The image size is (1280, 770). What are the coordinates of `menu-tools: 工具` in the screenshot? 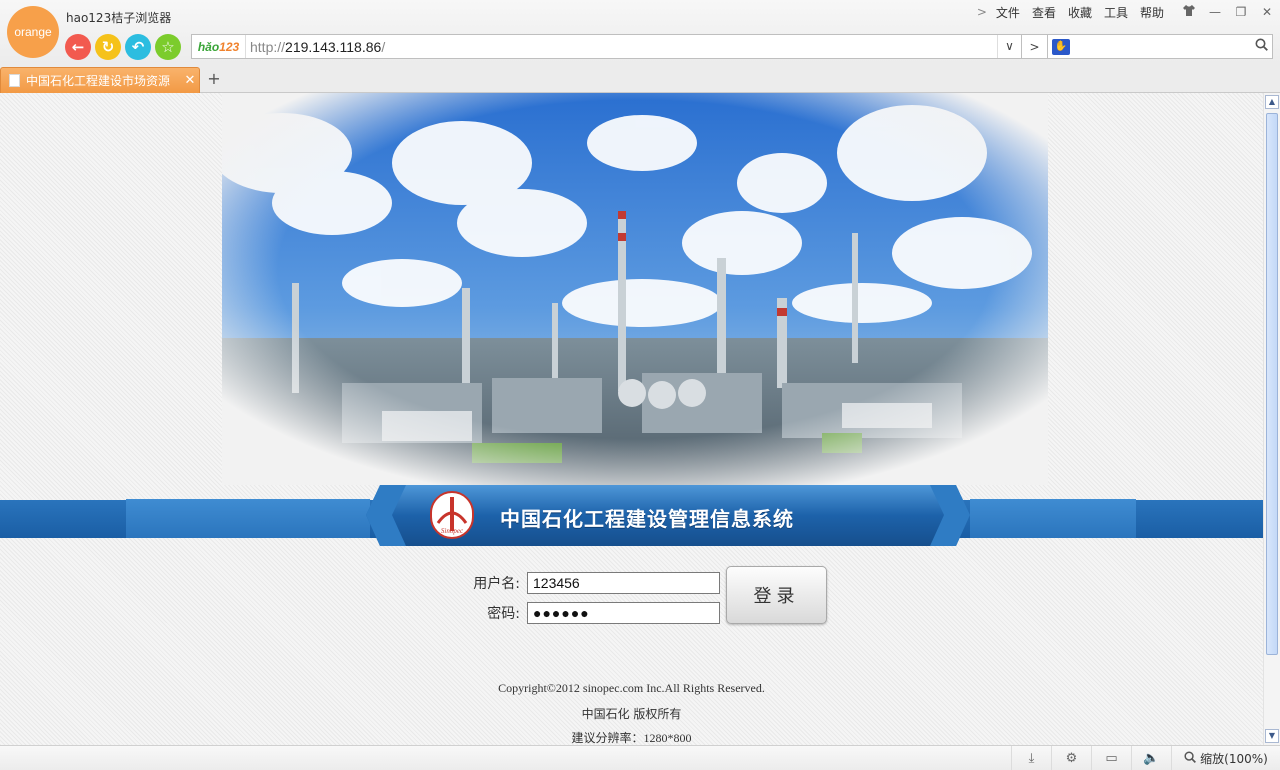 It's located at (1116, 12).